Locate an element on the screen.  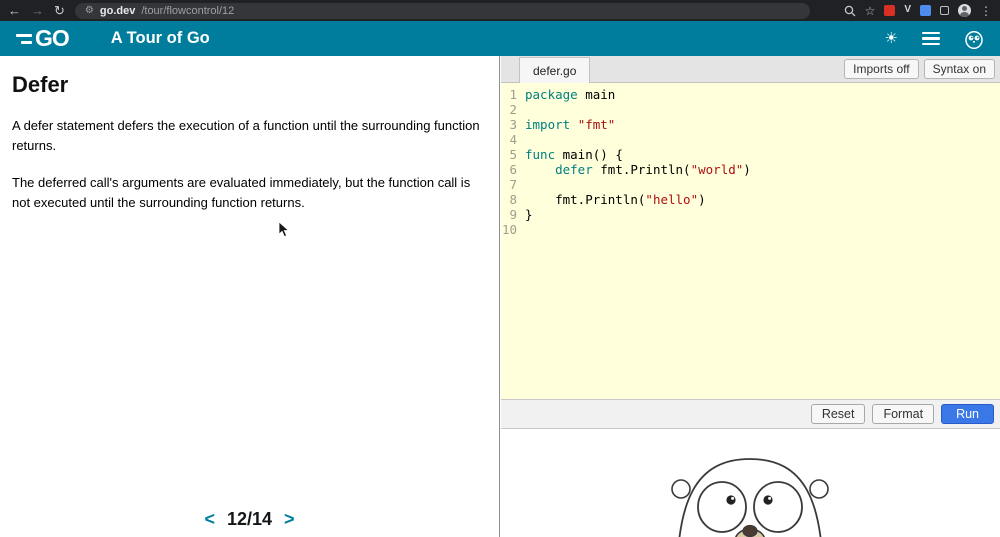
browser-toolbar: ← → ↻ ⚙ go.dev/tour/flowcontrol/12 ☆ V ⋮ is located at coordinates (500, 10).